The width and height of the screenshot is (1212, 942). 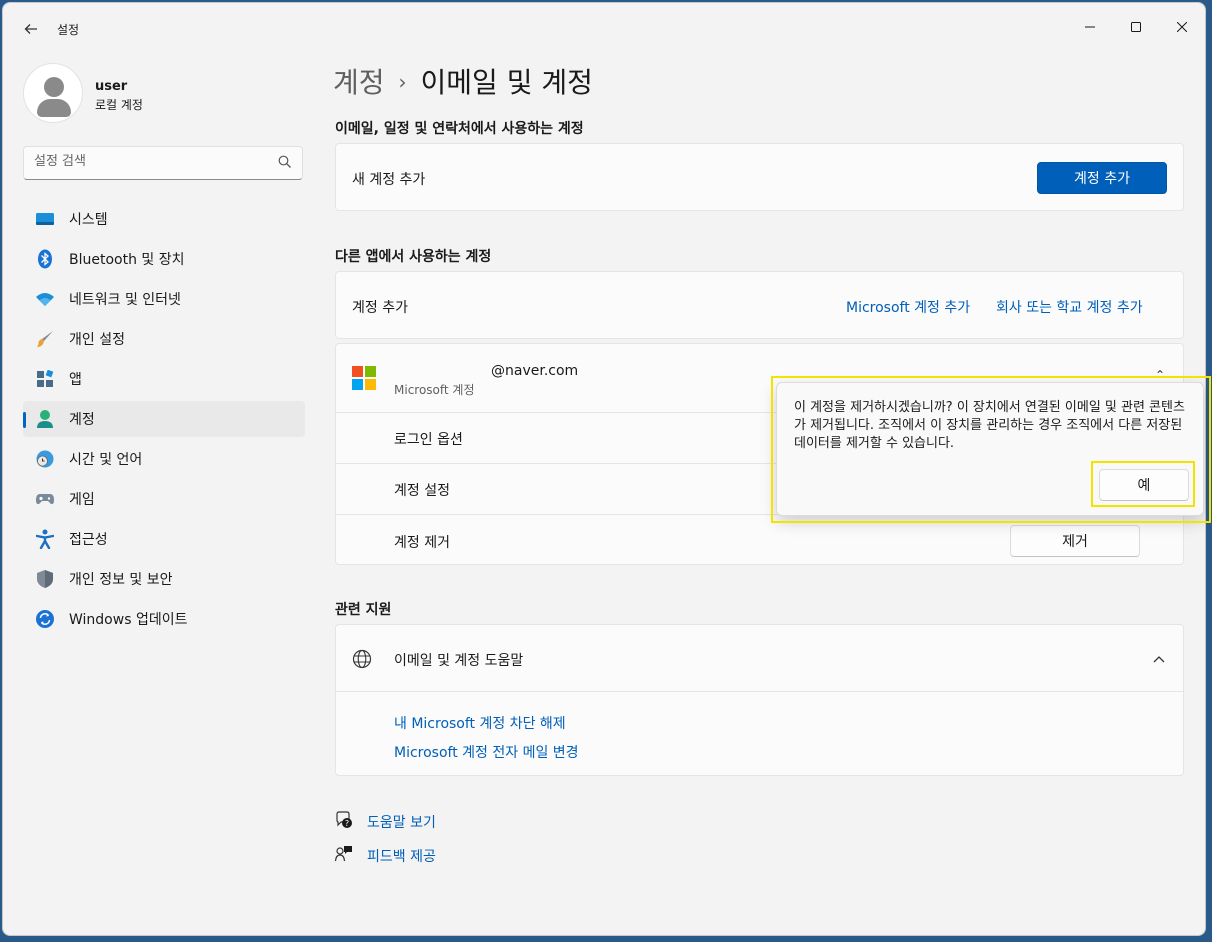 What do you see at coordinates (45, 579) in the screenshot?
I see `shield-icon` at bounding box center [45, 579].